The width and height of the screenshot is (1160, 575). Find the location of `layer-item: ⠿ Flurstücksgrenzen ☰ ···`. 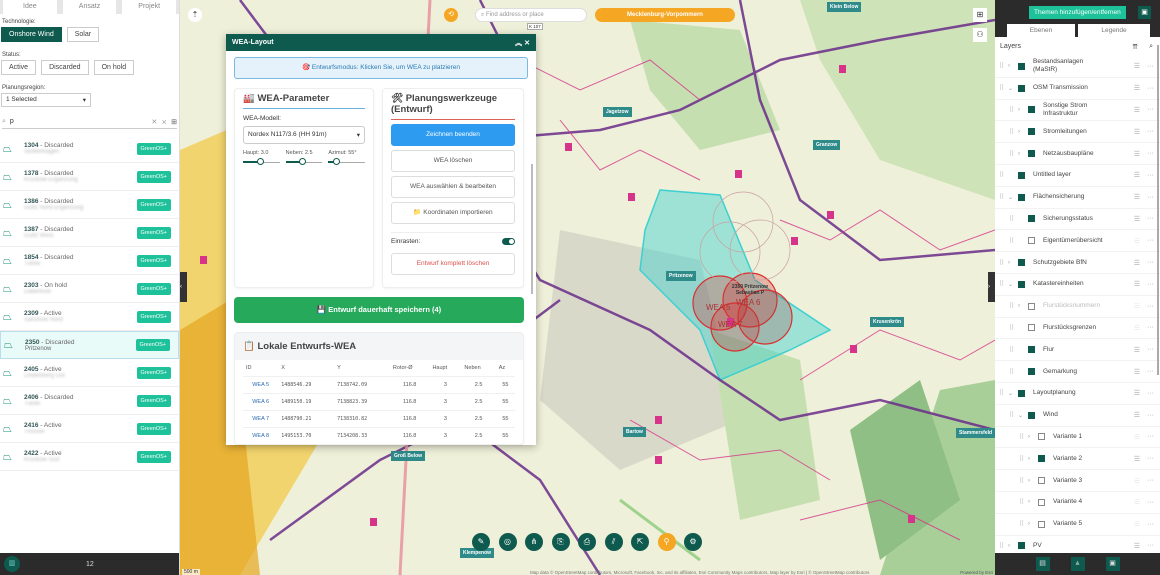

layer-item: ⠿ Flurstücksgrenzen ☰ ··· is located at coordinates (1077, 329).